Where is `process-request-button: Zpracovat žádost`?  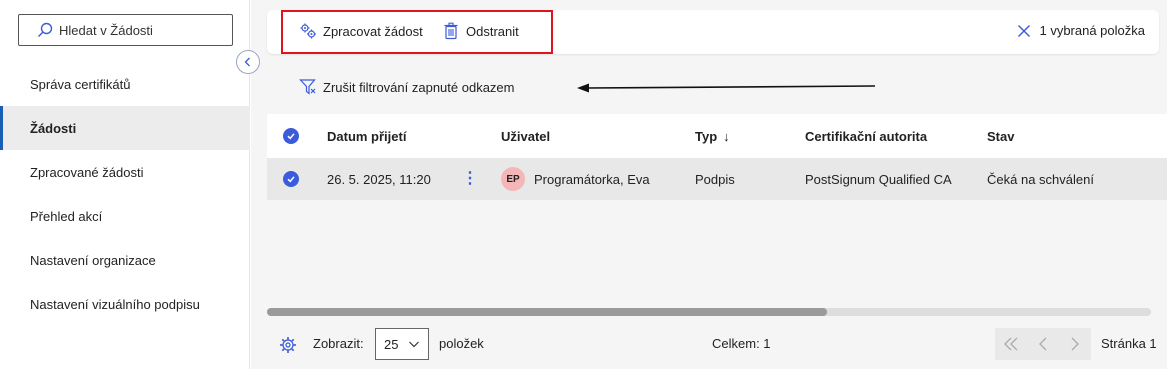
process-request-button: Zpracovat žádost is located at coordinates (361, 31).